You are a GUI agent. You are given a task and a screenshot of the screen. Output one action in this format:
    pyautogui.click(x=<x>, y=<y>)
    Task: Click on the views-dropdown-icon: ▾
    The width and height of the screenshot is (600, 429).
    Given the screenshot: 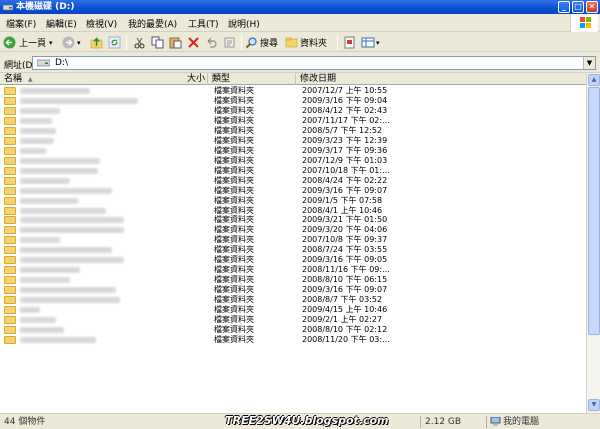 What is the action you would take?
    pyautogui.click(x=378, y=43)
    